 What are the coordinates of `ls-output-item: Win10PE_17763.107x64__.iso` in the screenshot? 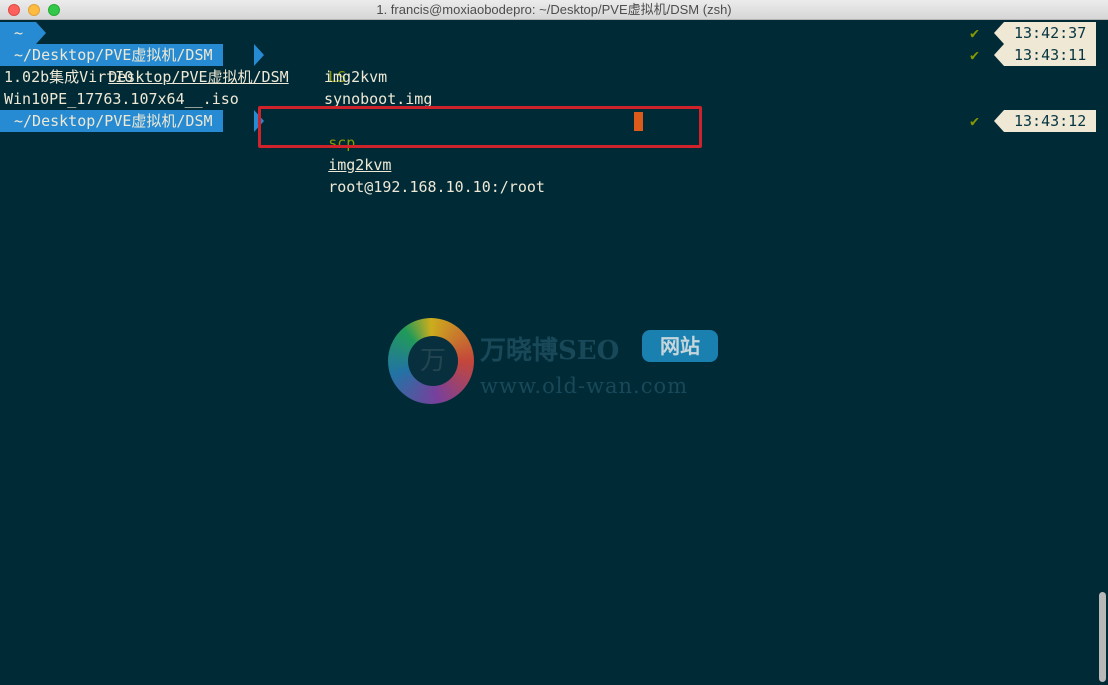 It's located at (121, 99).